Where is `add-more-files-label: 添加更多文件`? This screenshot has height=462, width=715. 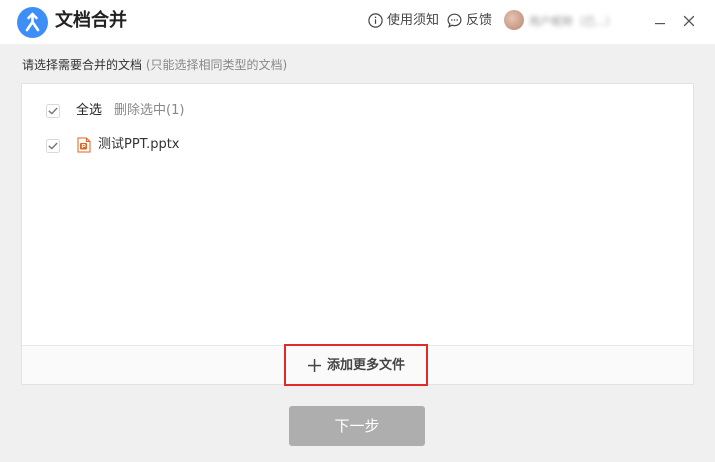
add-more-files-label: 添加更多文件 is located at coordinates (366, 365).